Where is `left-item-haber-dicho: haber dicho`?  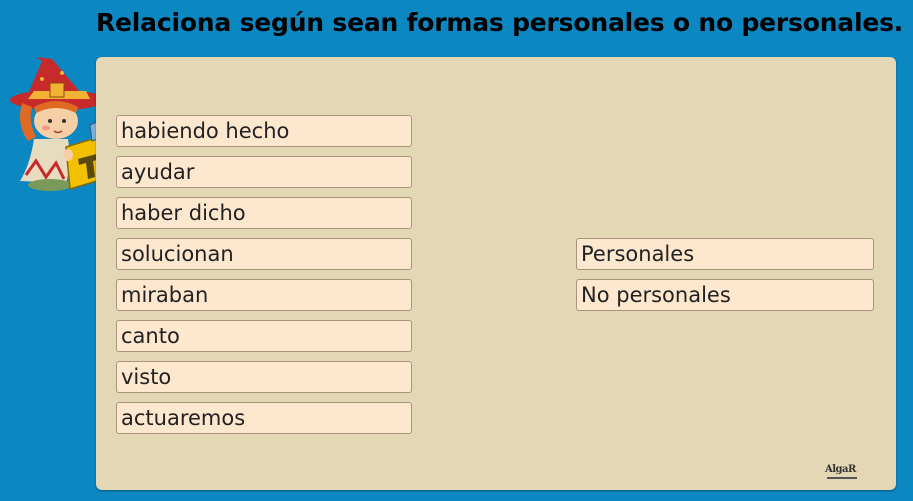 left-item-haber-dicho: haber dicho is located at coordinates (264, 213).